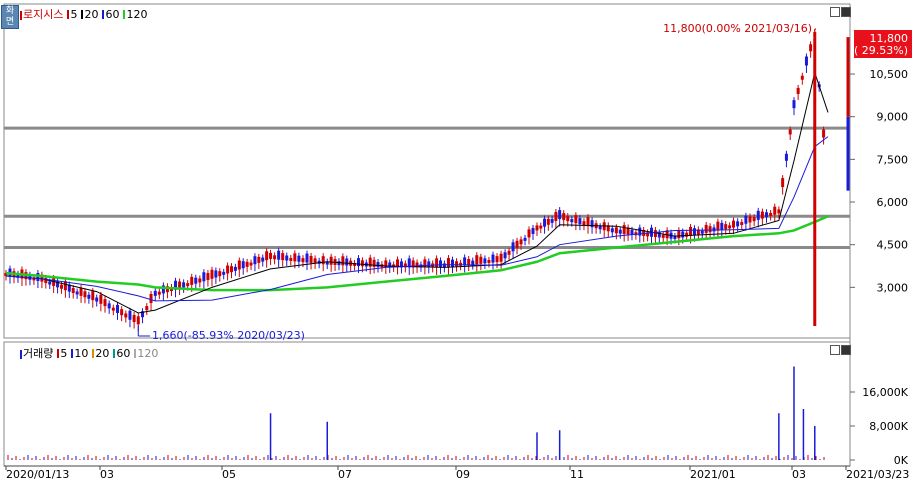 Image resolution: width=912 pixels, height=485 pixels. Describe the element at coordinates (877, 474) in the screenshot. I see `x-tick-label: 2021/03/23` at that location.